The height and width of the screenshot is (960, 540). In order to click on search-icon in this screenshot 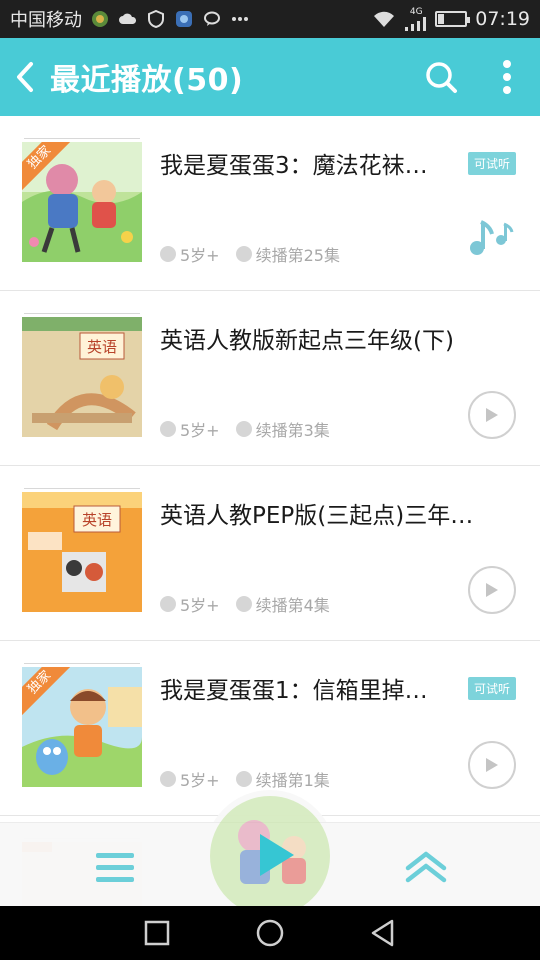, I will do `click(441, 77)`.